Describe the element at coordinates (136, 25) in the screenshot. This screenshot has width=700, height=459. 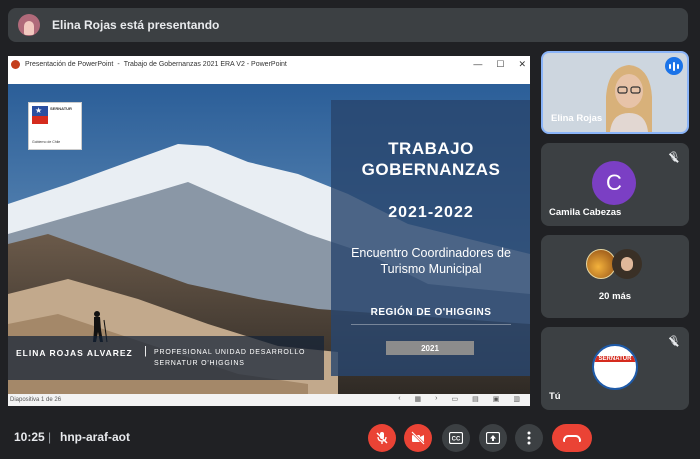
I see `presenting-text: Elina Rojas está presentando` at that location.